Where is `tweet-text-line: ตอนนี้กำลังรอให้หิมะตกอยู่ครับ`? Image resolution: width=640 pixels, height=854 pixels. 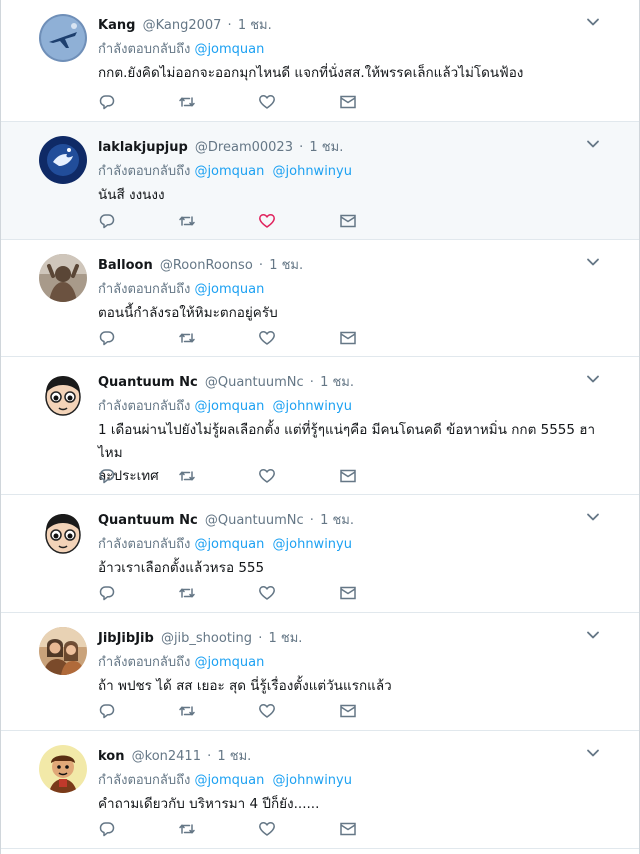 tweet-text-line: ตอนนี้กำลังรอให้หิมะตกอยู่ครับ is located at coordinates (188, 313).